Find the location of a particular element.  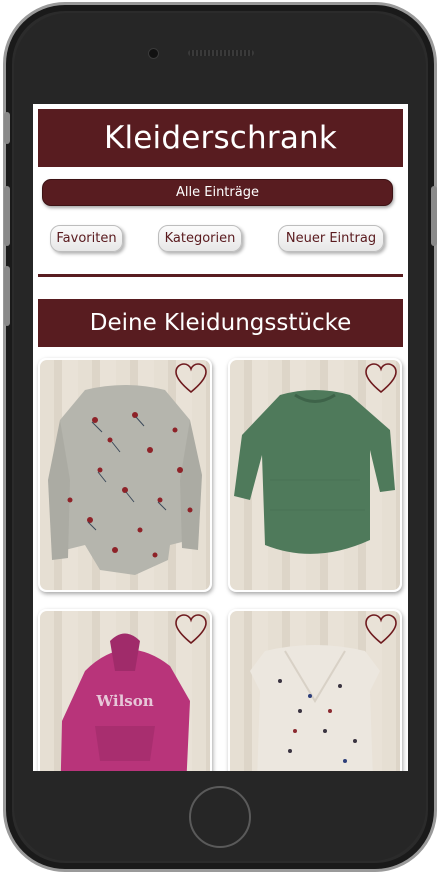

section-title: Deine Kleidungsstücke is located at coordinates (220, 323).